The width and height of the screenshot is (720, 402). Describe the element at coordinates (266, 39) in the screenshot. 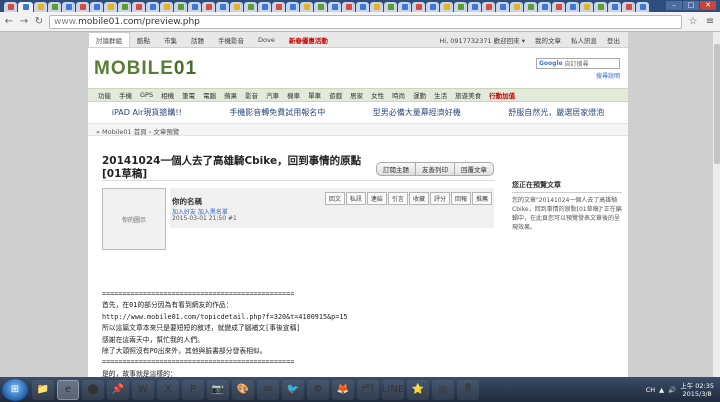

I see `topnav-item: Dove` at that location.